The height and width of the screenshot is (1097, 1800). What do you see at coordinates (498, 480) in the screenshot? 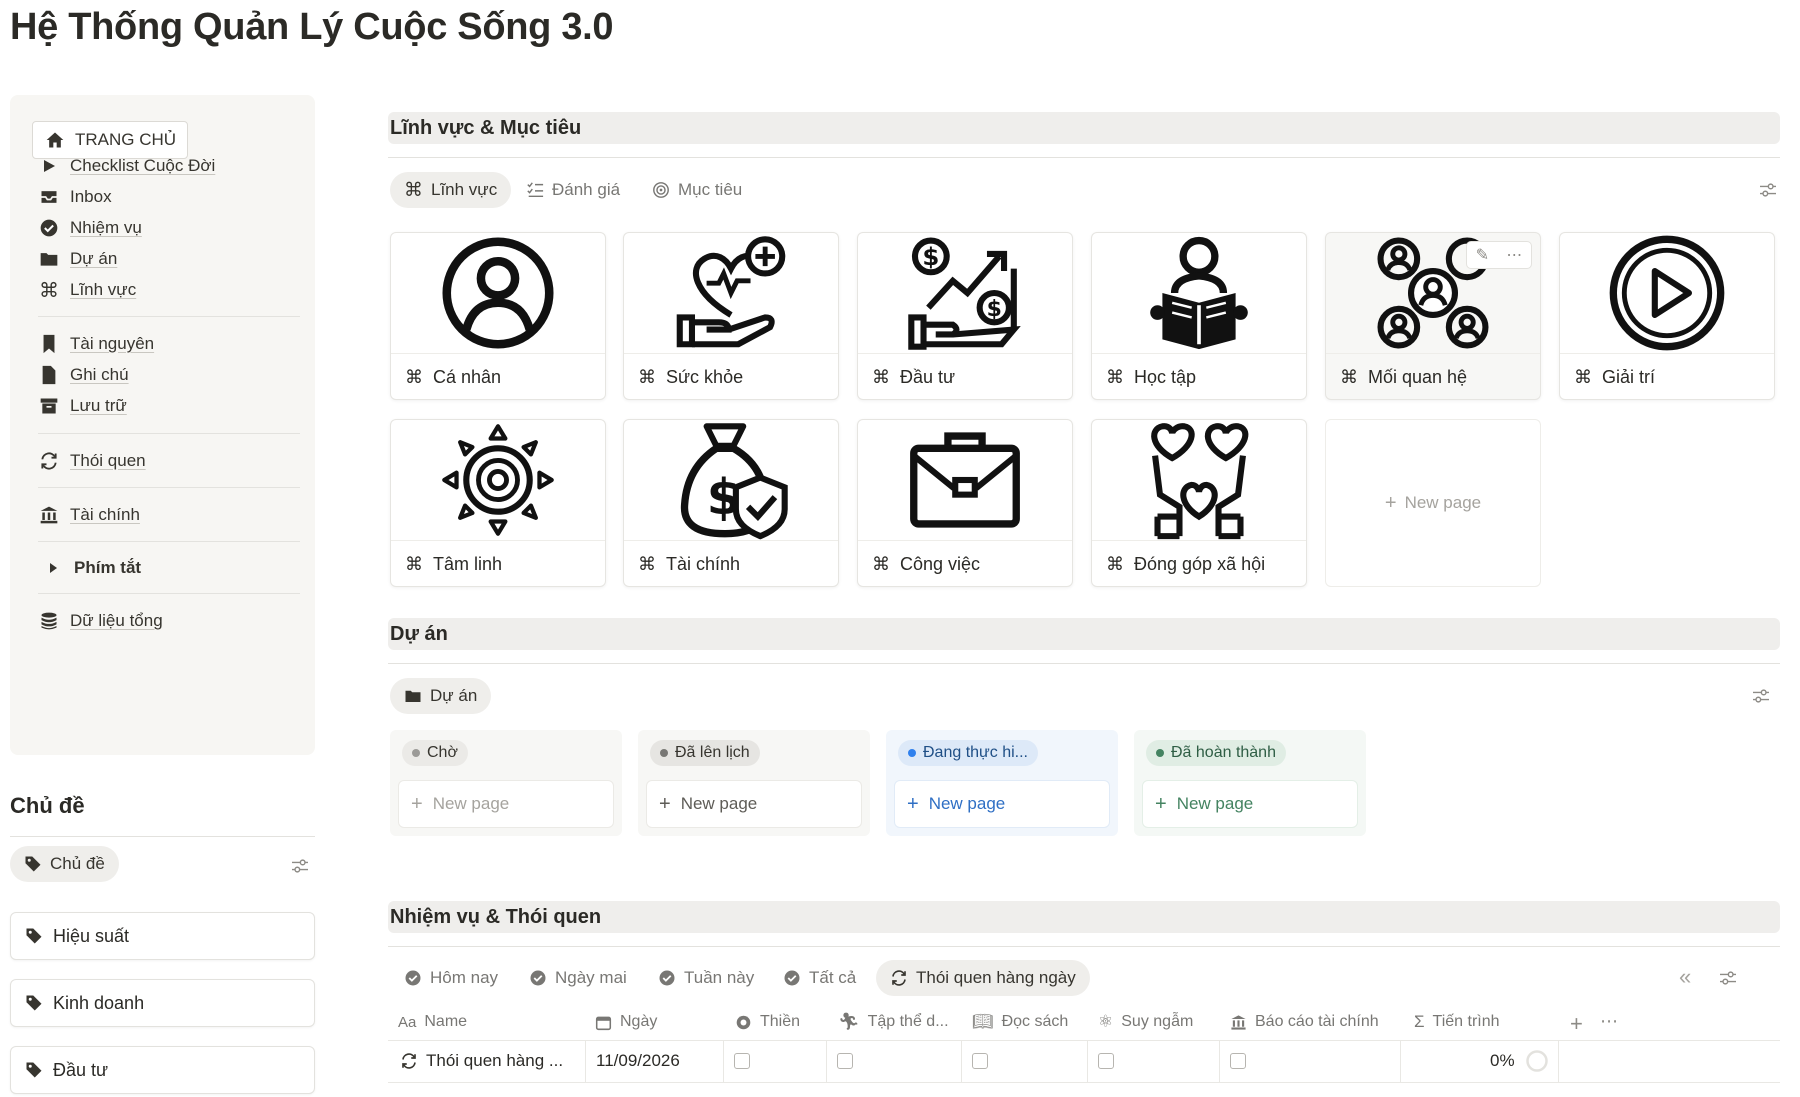
I see `sun-spiral-icon` at bounding box center [498, 480].